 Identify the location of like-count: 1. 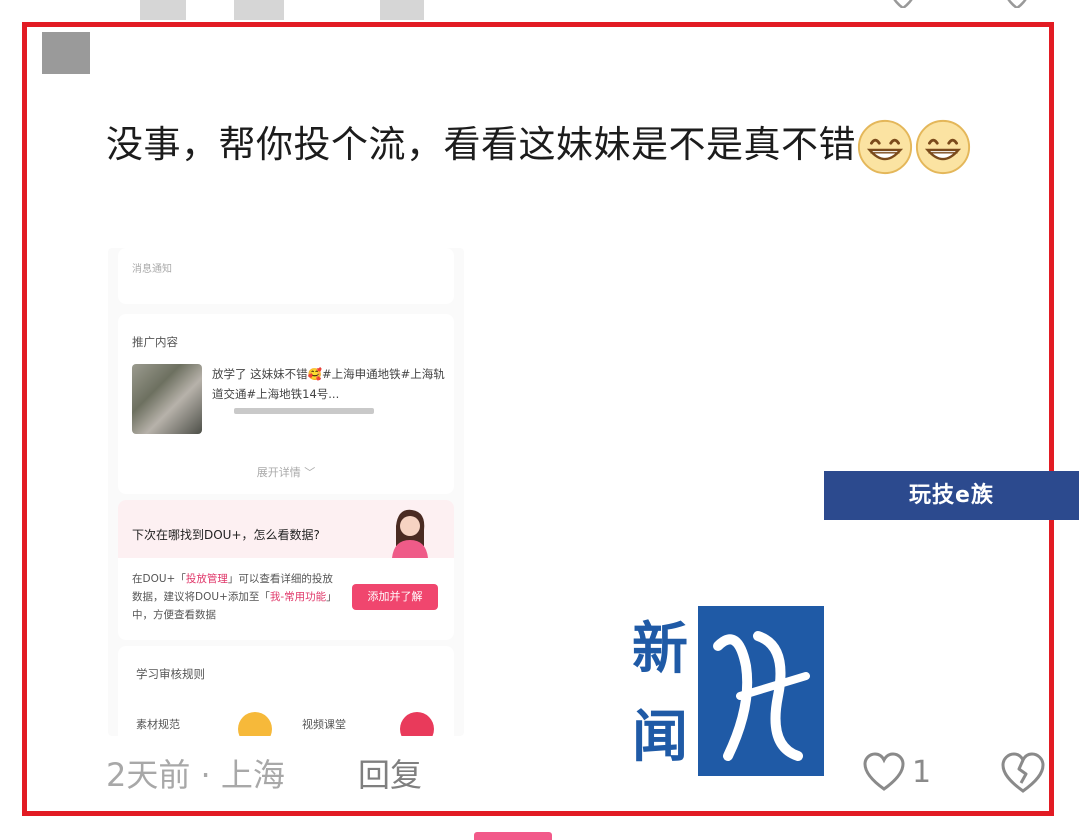
(922, 772).